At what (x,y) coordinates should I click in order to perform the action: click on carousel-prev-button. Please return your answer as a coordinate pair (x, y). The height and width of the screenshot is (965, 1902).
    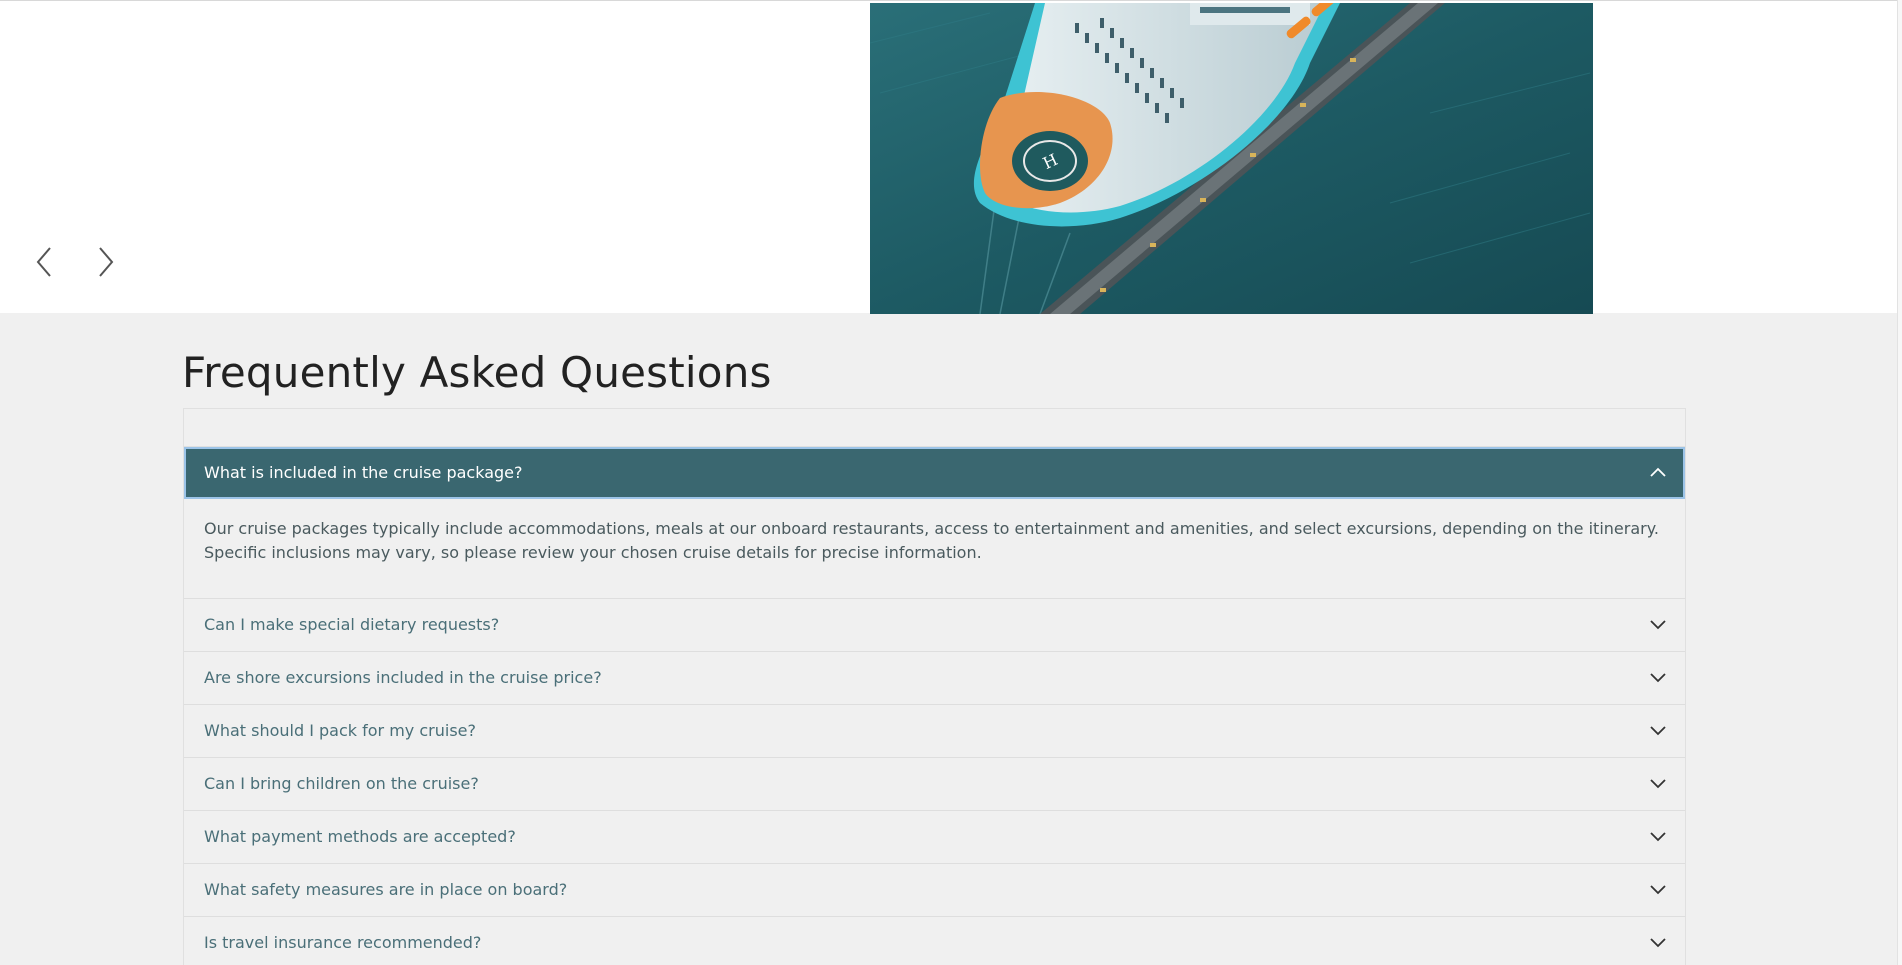
    Looking at the image, I should click on (45, 262).